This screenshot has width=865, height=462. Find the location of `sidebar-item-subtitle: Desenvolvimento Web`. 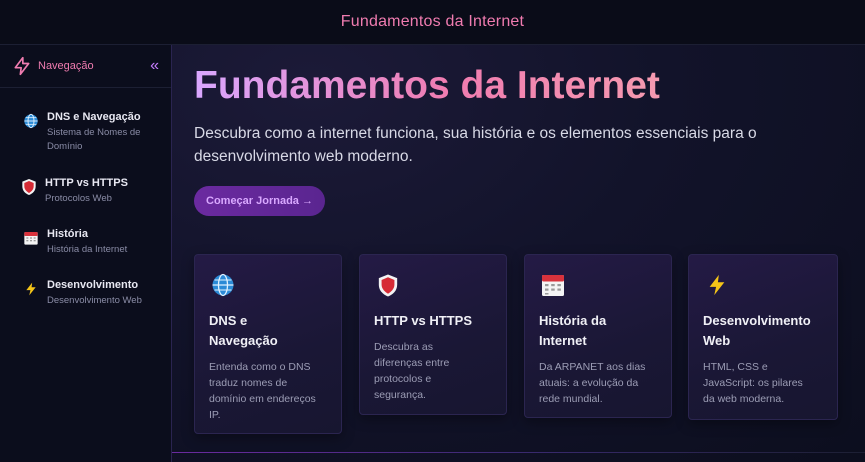

sidebar-item-subtitle: Desenvolvimento Web is located at coordinates (94, 300).